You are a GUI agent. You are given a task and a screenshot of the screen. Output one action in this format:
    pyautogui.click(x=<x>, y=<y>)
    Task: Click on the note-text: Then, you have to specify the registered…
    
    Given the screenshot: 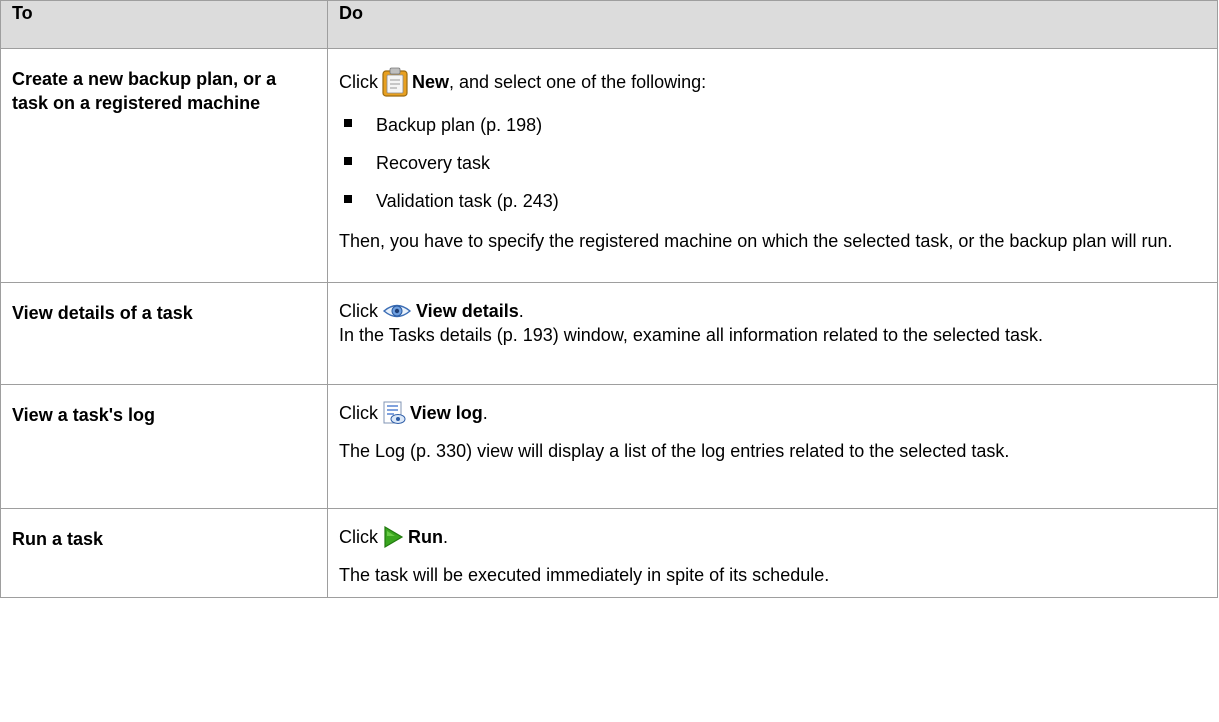 What is the action you would take?
    pyautogui.click(x=756, y=241)
    